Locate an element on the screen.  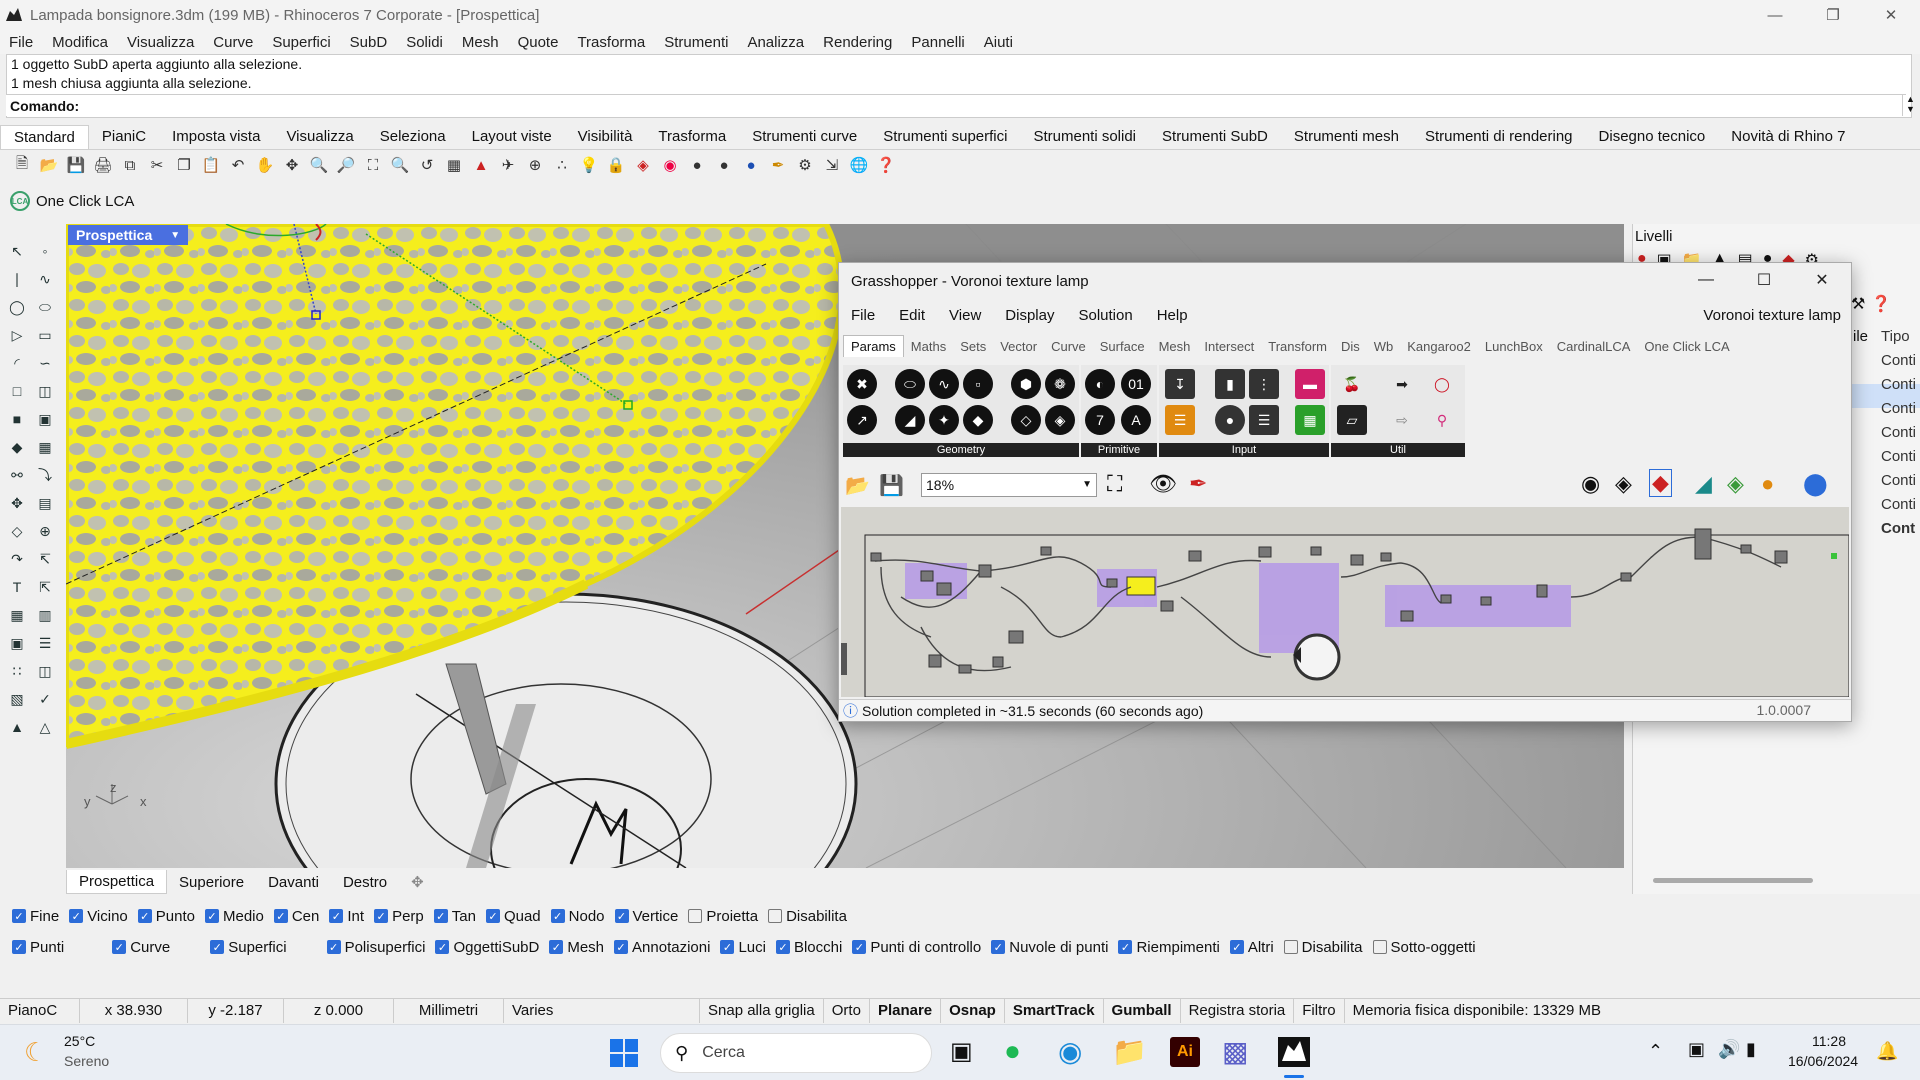
points-icon: ∴ is located at coordinates (562, 165).